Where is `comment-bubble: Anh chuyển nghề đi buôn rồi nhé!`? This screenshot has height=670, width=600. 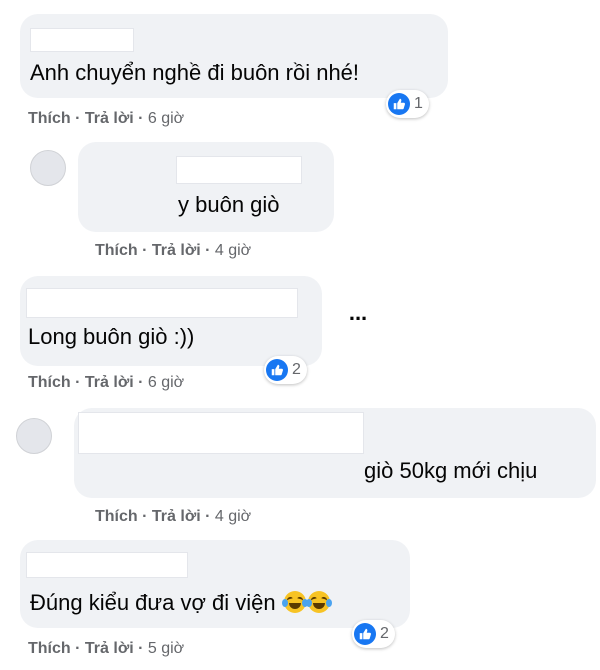 comment-bubble: Anh chuyển nghề đi buôn rồi nhé! is located at coordinates (234, 56).